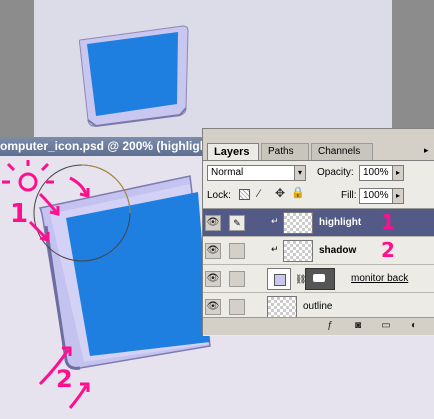 The image size is (434, 419). Describe the element at coordinates (318, 251) in the screenshot. I see `layer-row-shadow: 👁 ↵ shadow 2` at that location.